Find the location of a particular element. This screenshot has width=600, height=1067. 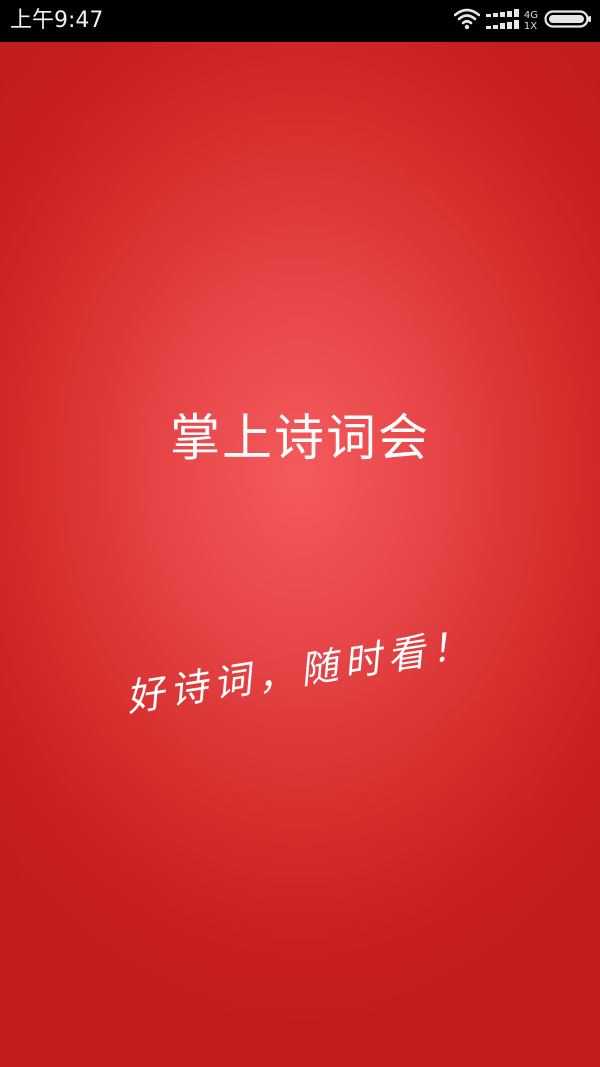

network-type-bottom: 1X is located at coordinates (530, 26).